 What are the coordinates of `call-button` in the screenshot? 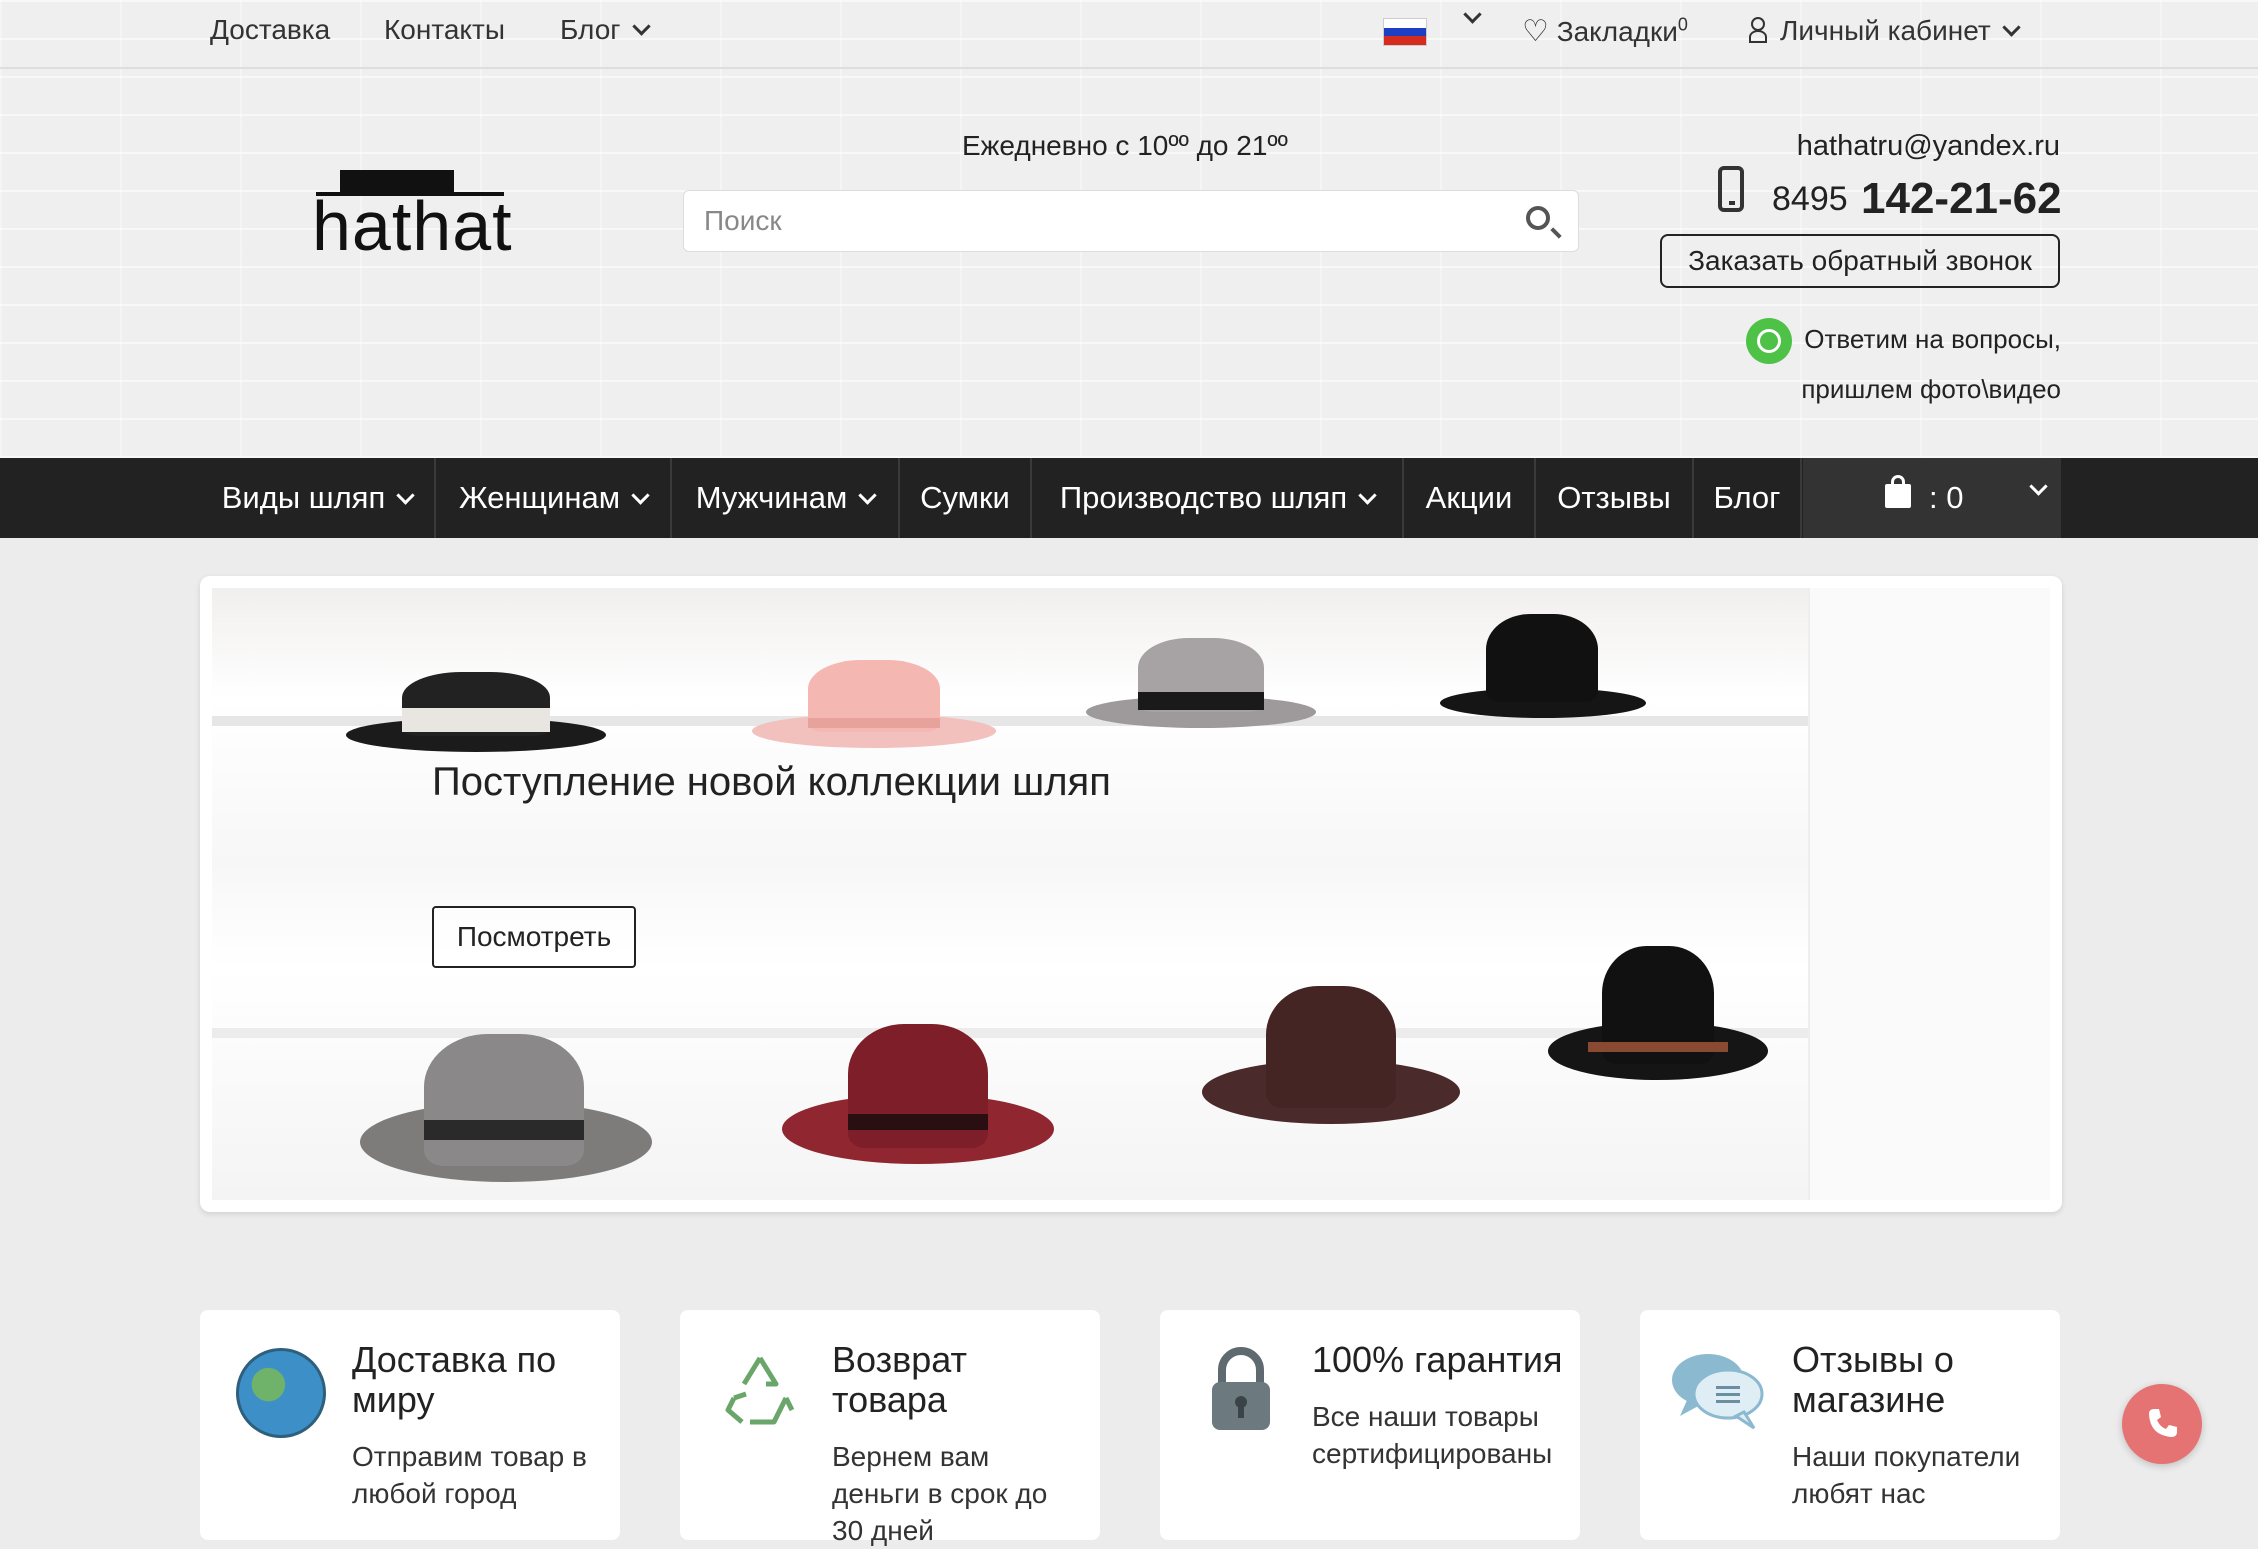 It's located at (2162, 1424).